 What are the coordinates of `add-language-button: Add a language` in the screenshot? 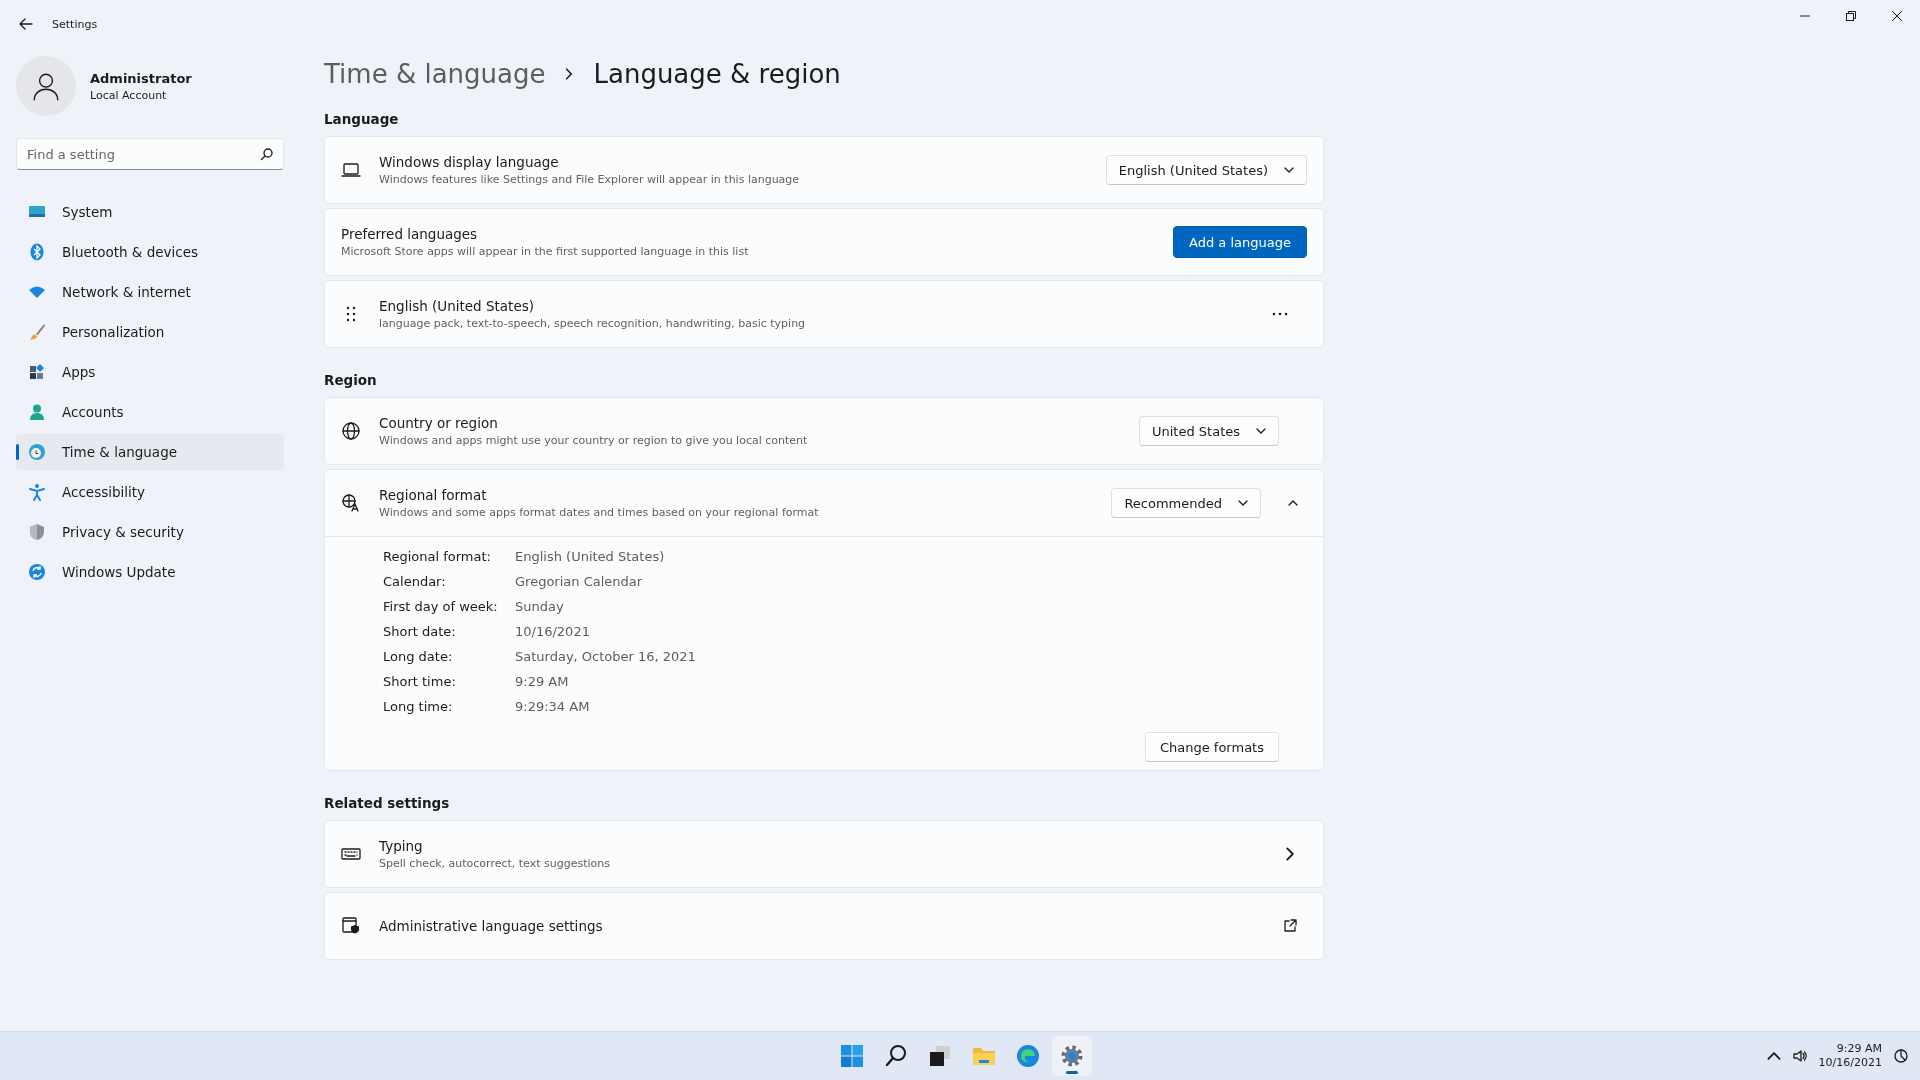 It's located at (1240, 242).